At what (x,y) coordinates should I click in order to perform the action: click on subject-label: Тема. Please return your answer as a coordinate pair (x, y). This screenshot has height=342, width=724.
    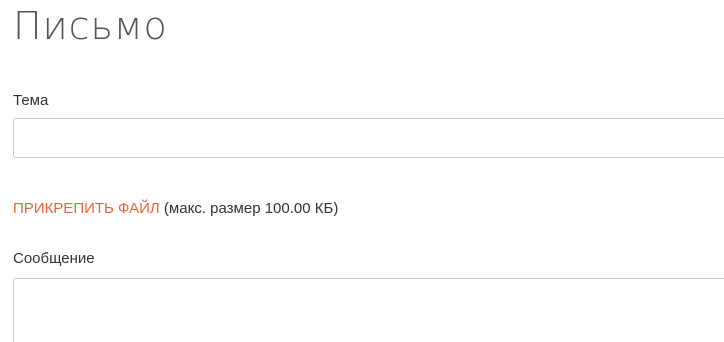
    Looking at the image, I should click on (31, 100).